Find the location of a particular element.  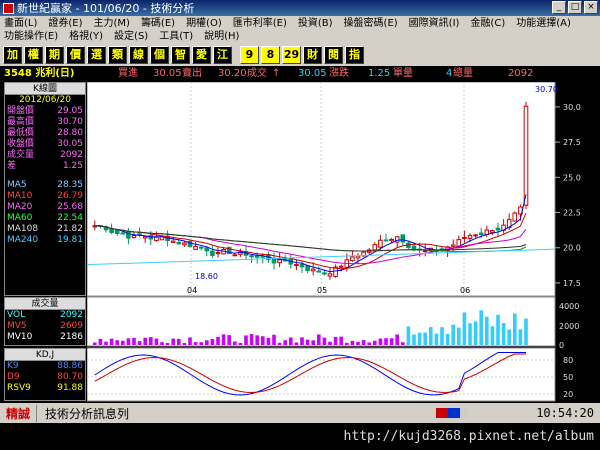

menu-item: 國際資訊(I) is located at coordinates (434, 23).